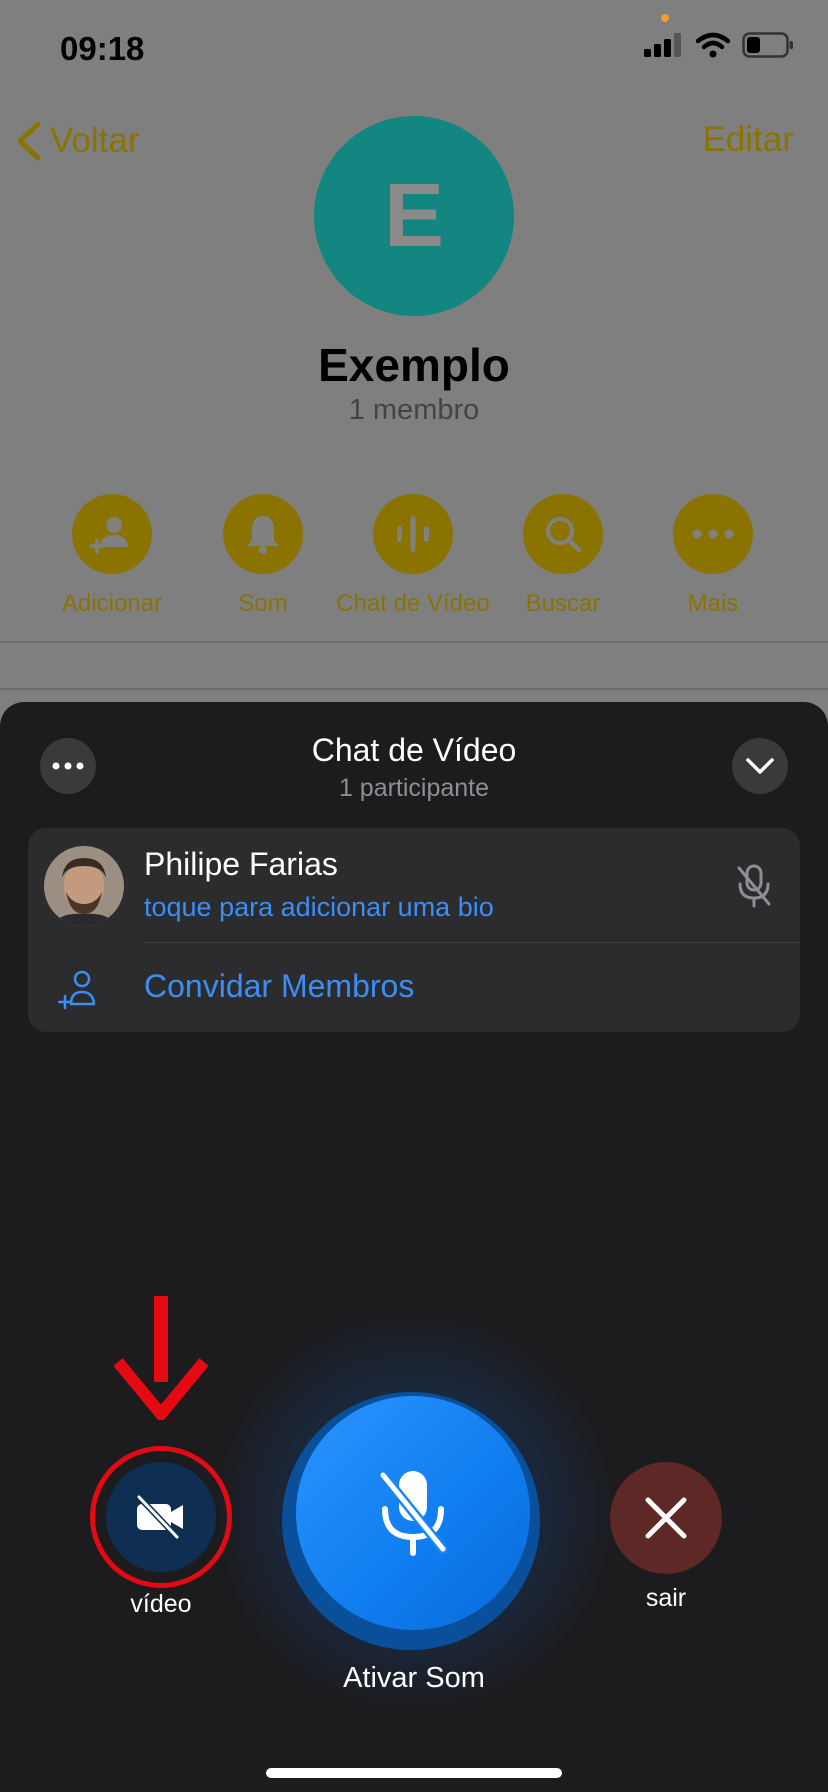  I want to click on action-label: Buscar, so click(563, 603).